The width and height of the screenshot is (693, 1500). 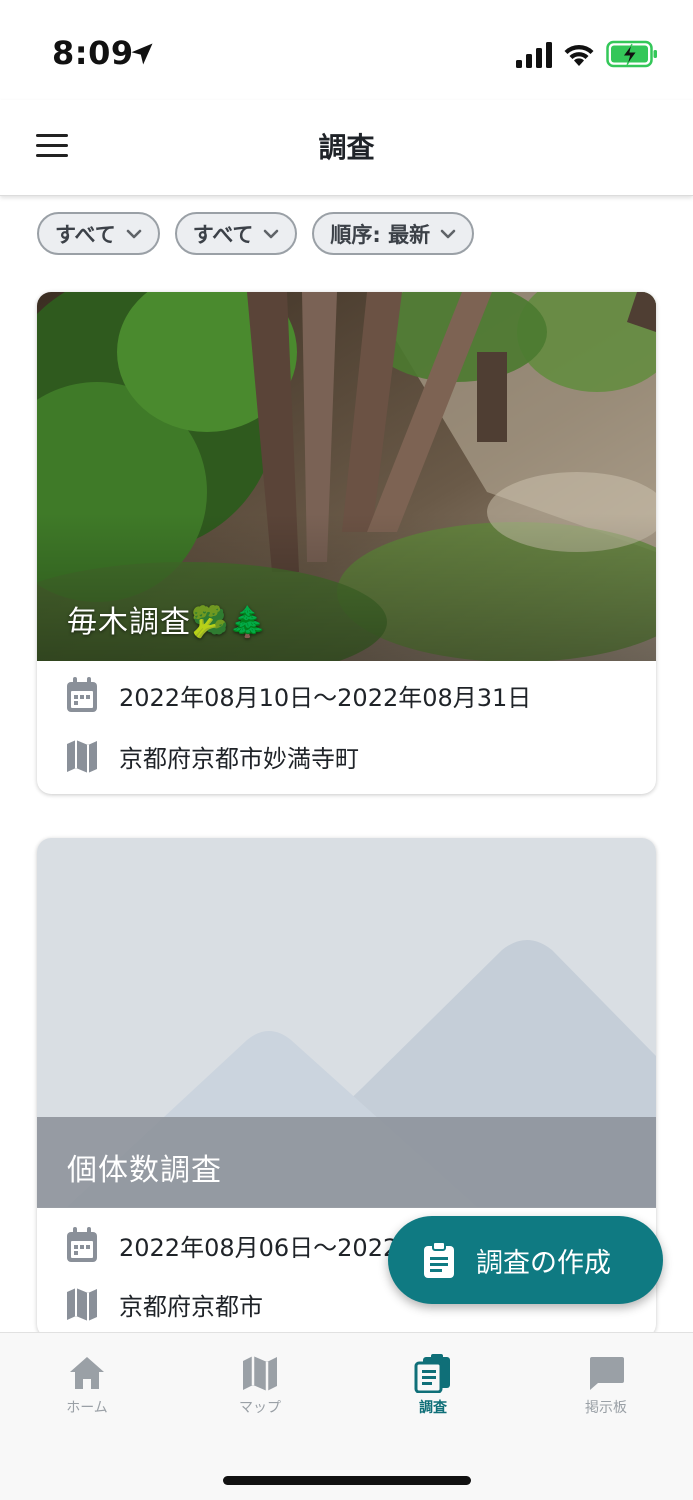 I want to click on nav-item-home: ホーム, so click(x=87, y=1385).